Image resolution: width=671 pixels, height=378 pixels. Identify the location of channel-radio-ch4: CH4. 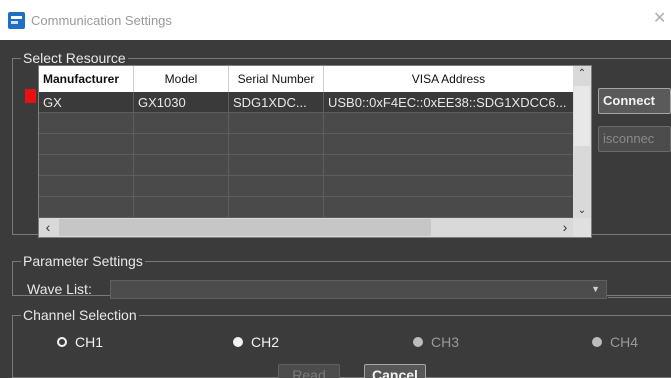
(615, 342).